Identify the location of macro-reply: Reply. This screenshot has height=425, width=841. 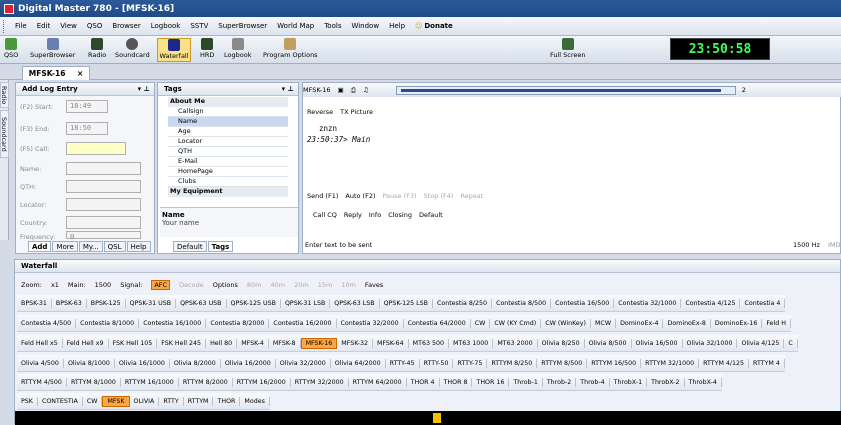
(353, 215).